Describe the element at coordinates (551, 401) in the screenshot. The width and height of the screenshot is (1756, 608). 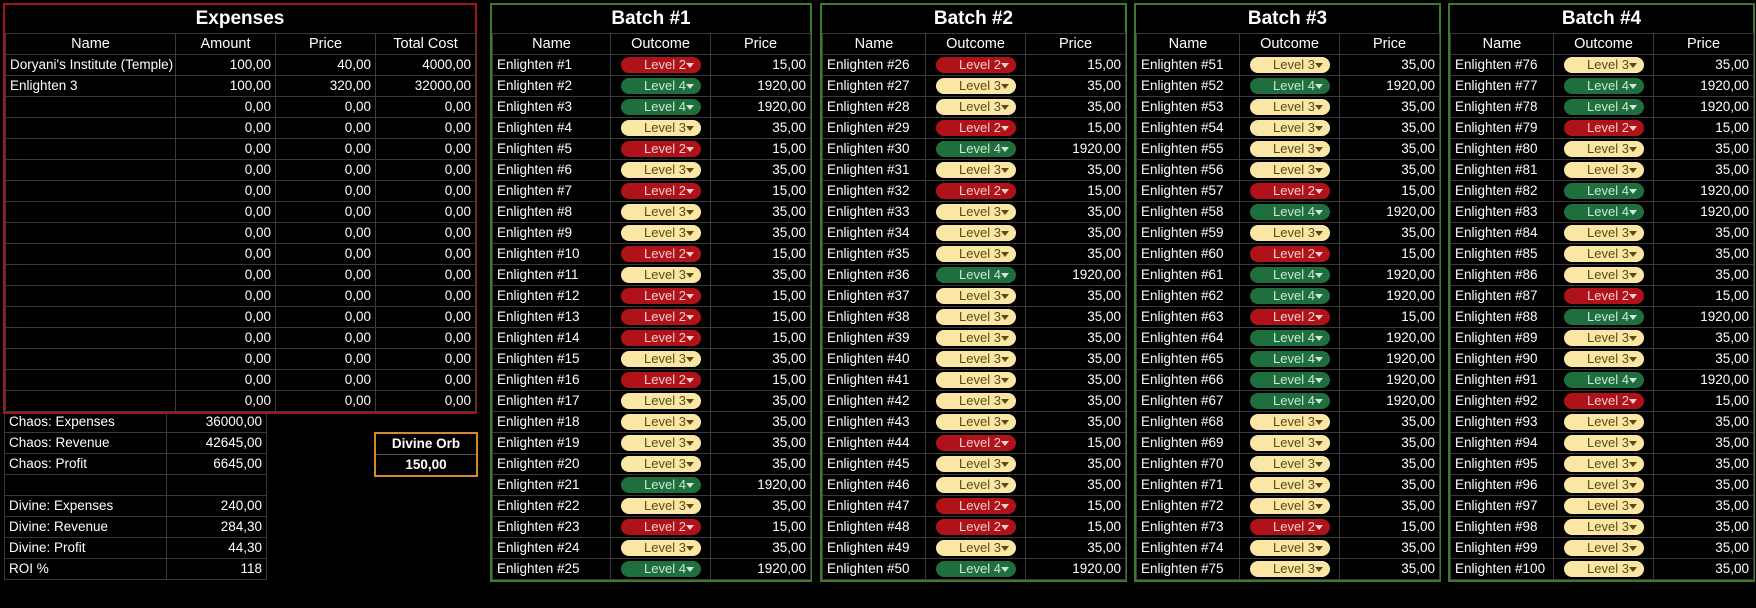
I see `batch-name-cell: Enlighten #17` at that location.